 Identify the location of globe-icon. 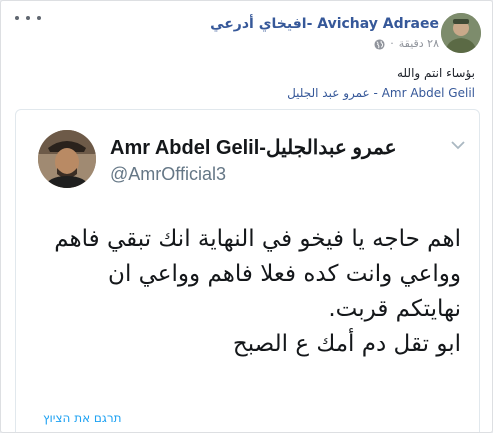
(379, 44).